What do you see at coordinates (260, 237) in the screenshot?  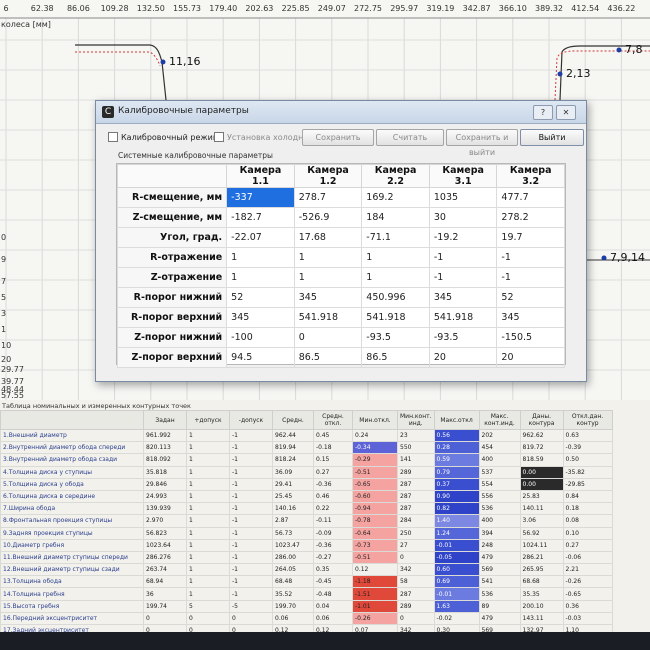 I see `value-cell: -22.07` at bounding box center [260, 237].